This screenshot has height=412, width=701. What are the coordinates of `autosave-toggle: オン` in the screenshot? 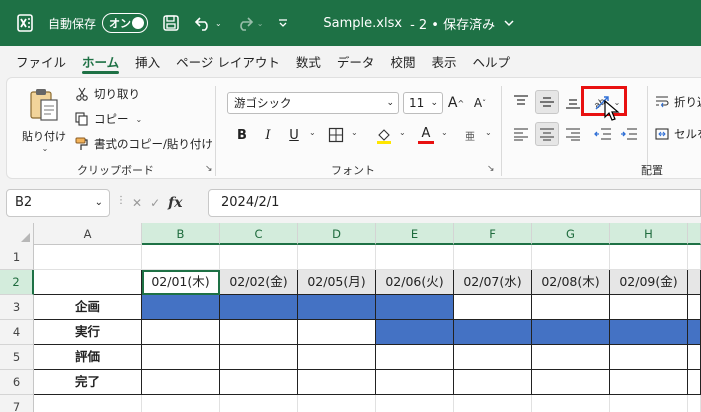 It's located at (125, 23).